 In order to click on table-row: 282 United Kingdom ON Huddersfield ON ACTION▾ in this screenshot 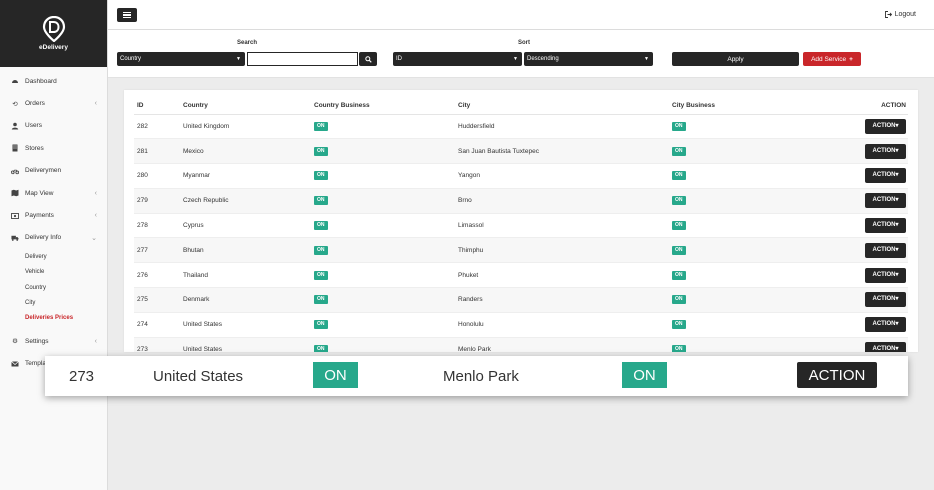, I will do `click(521, 127)`.